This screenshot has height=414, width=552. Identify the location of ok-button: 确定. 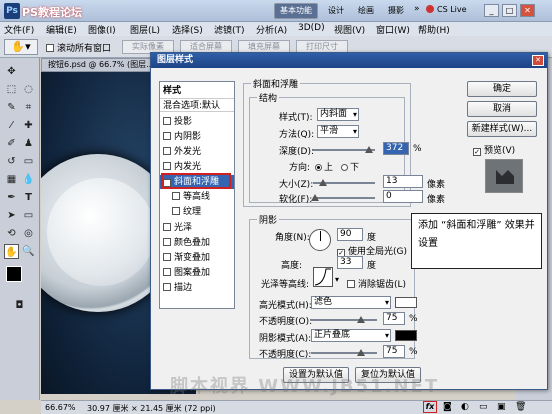
(502, 89).